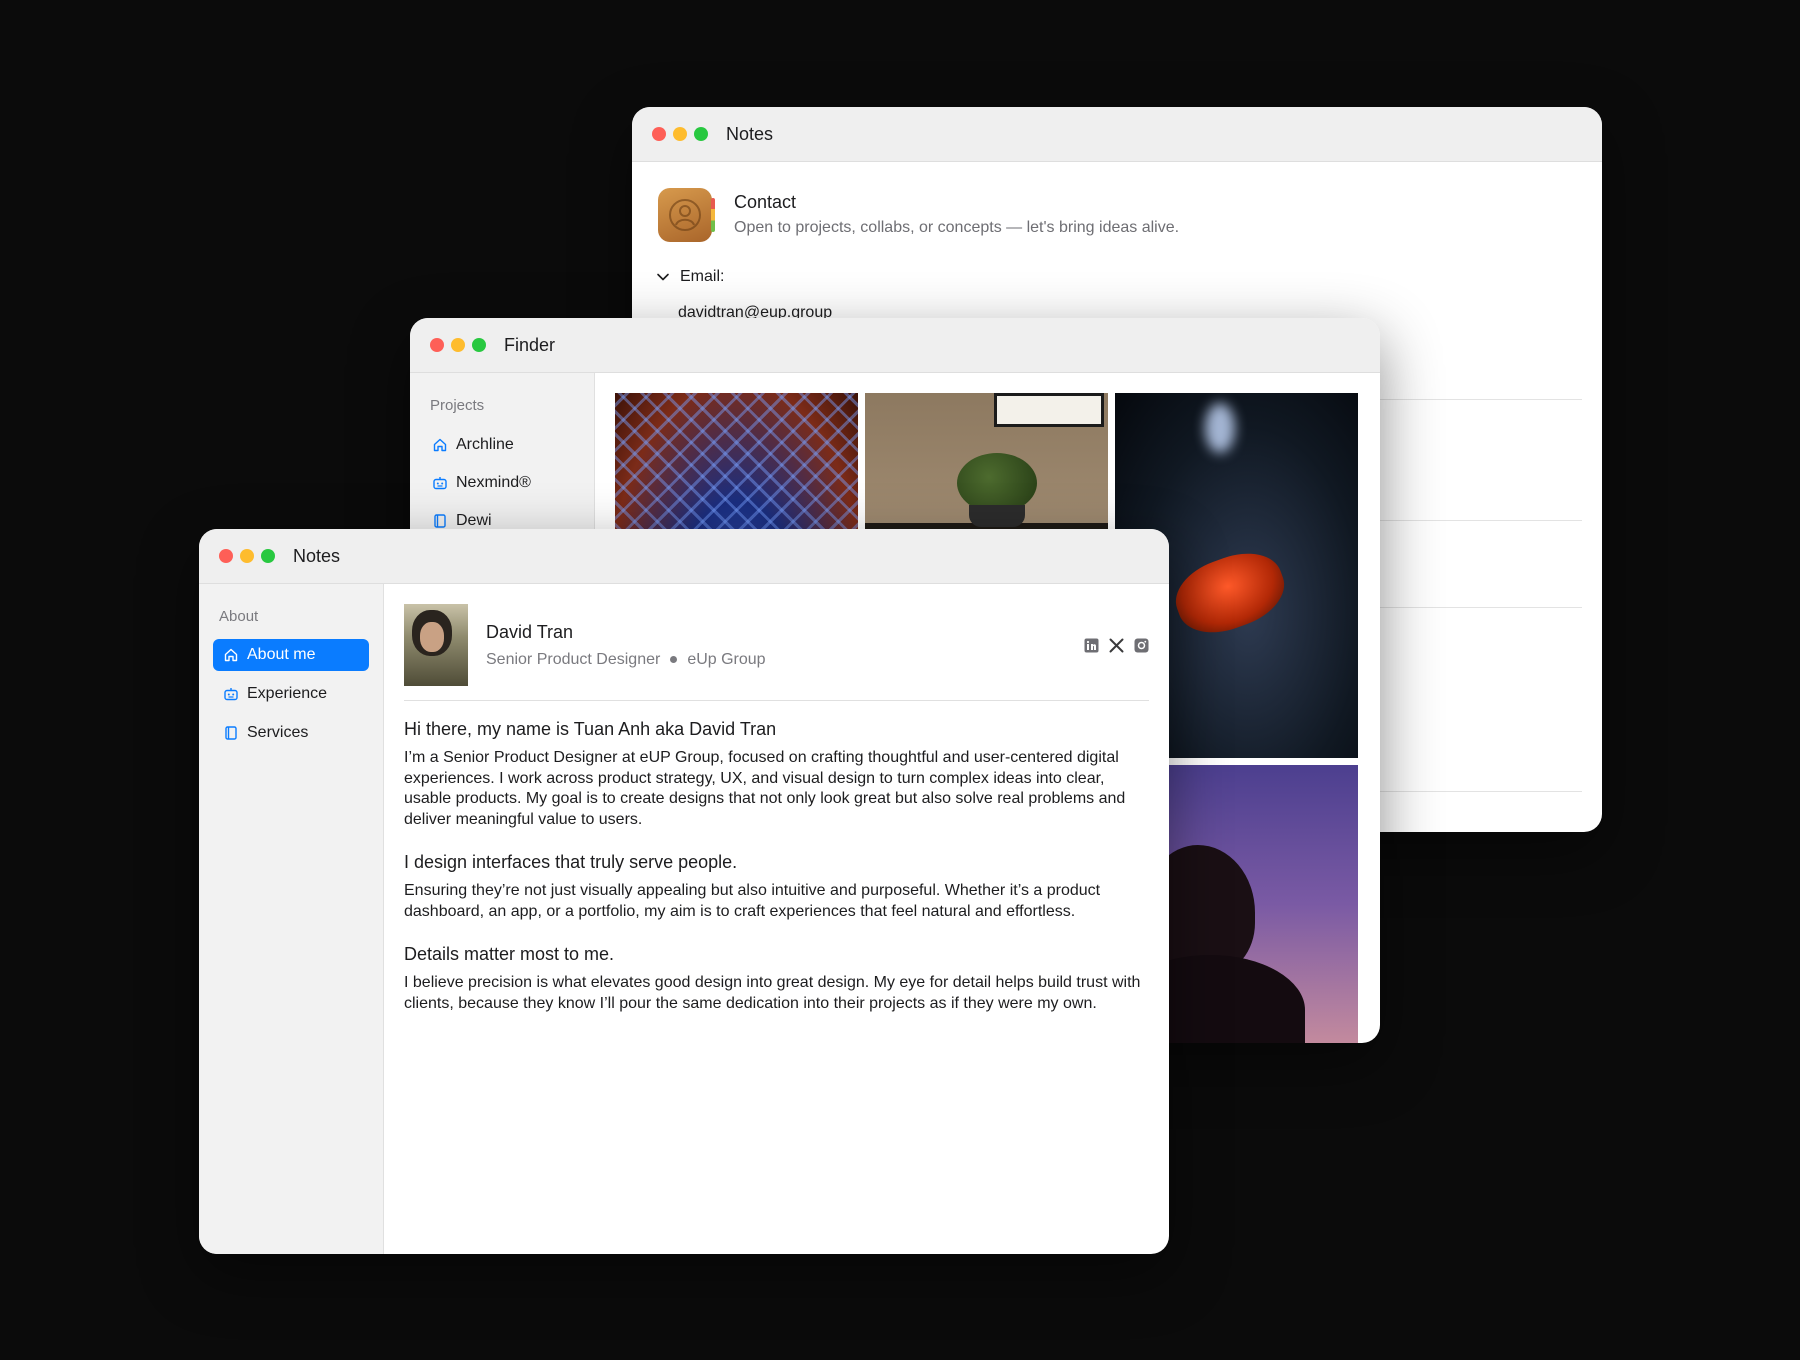 The width and height of the screenshot is (1800, 1360). What do you see at coordinates (785, 660) in the screenshot?
I see `profile-role-line: Senior Product Designer eUp Group` at bounding box center [785, 660].